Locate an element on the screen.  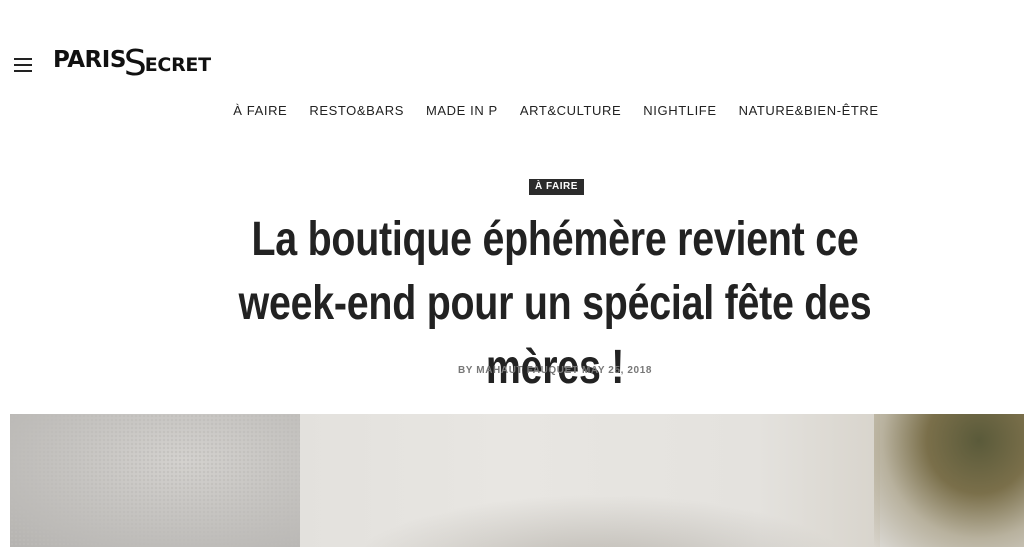
nav-item-nature-bien-etre: NATURE&BIEN-ÊTRE is located at coordinates (809, 111).